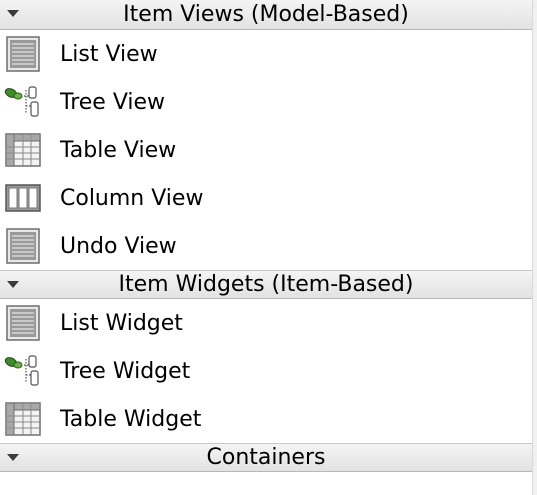 The image size is (537, 495). Describe the element at coordinates (125, 371) in the screenshot. I see `widget-item-label: Tree Widget` at that location.